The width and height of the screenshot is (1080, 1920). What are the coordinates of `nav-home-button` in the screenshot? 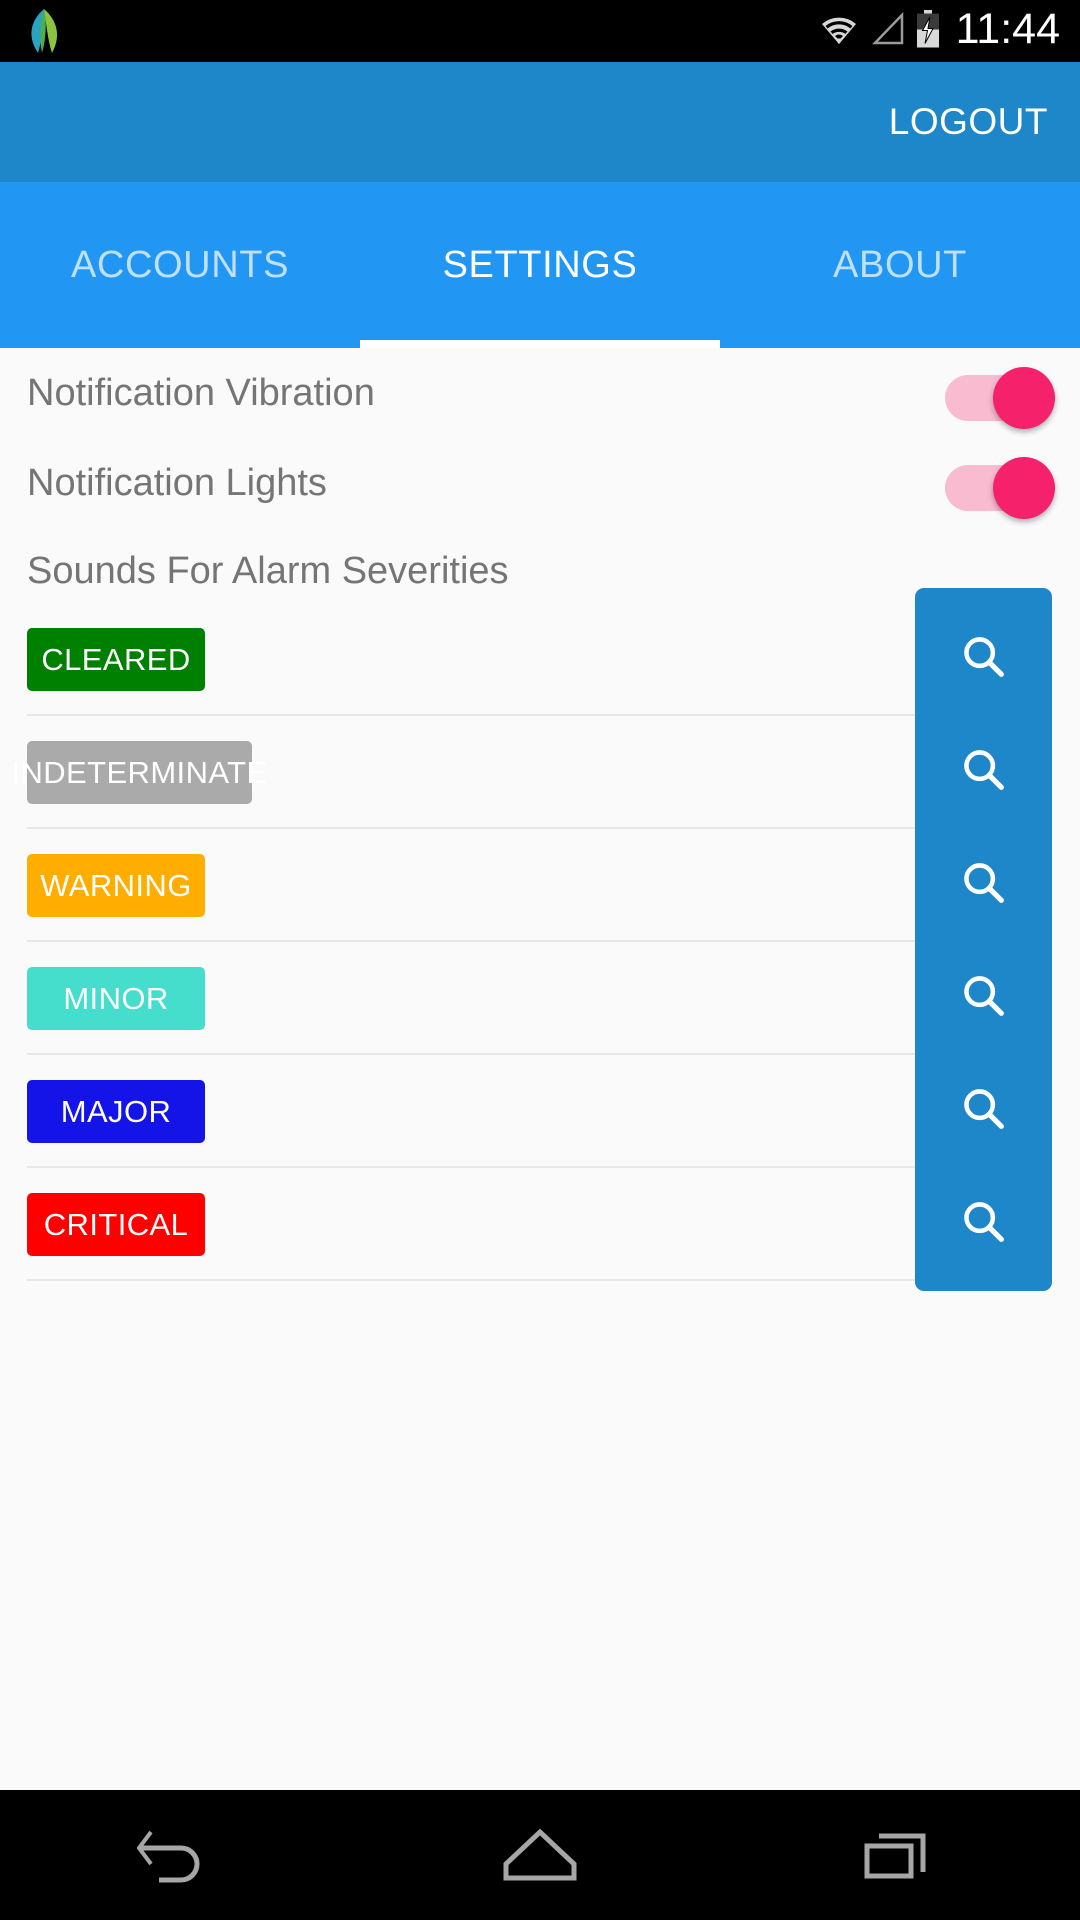 It's located at (540, 1855).